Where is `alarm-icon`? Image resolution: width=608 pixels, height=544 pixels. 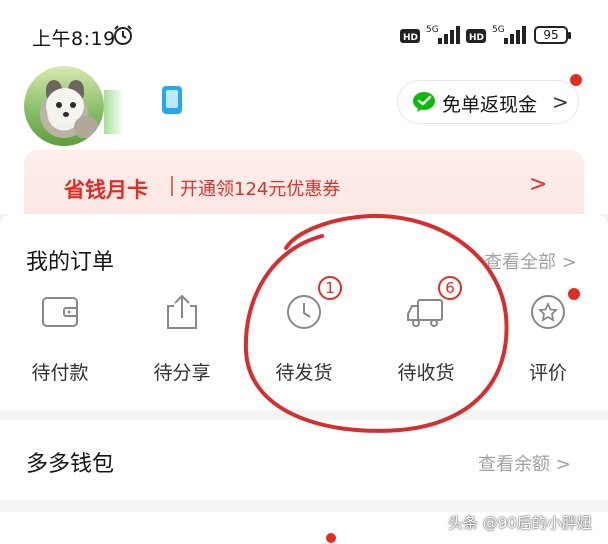
alarm-icon is located at coordinates (123, 35).